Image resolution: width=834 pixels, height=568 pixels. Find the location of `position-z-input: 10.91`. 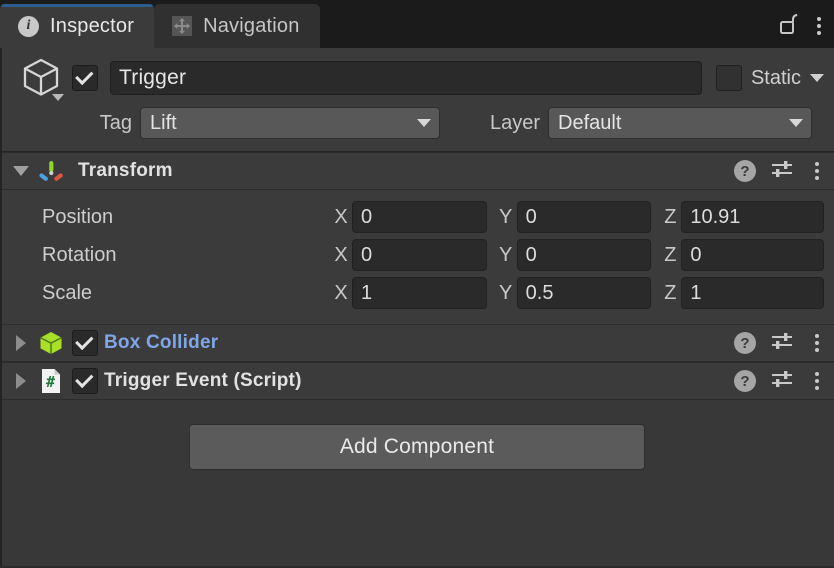

position-z-input: 10.91 is located at coordinates (753, 217).